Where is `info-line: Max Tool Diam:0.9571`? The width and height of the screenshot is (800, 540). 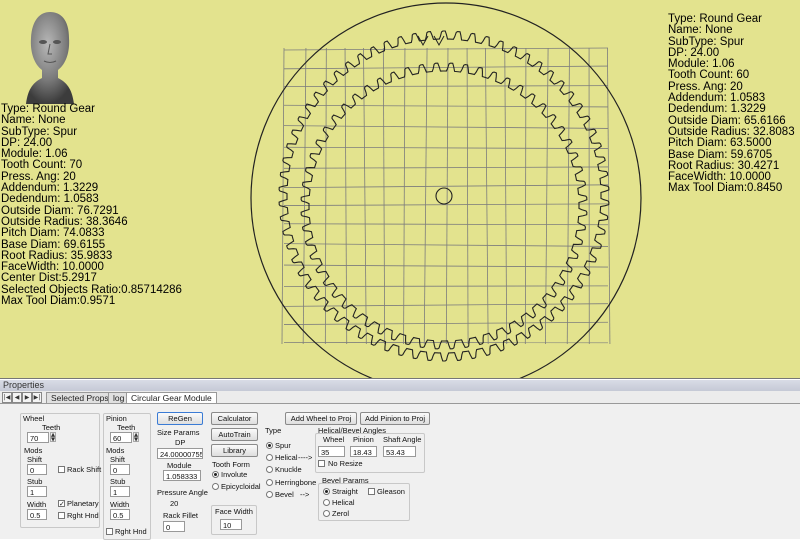 info-line: Max Tool Diam:0.9571 is located at coordinates (58, 301).